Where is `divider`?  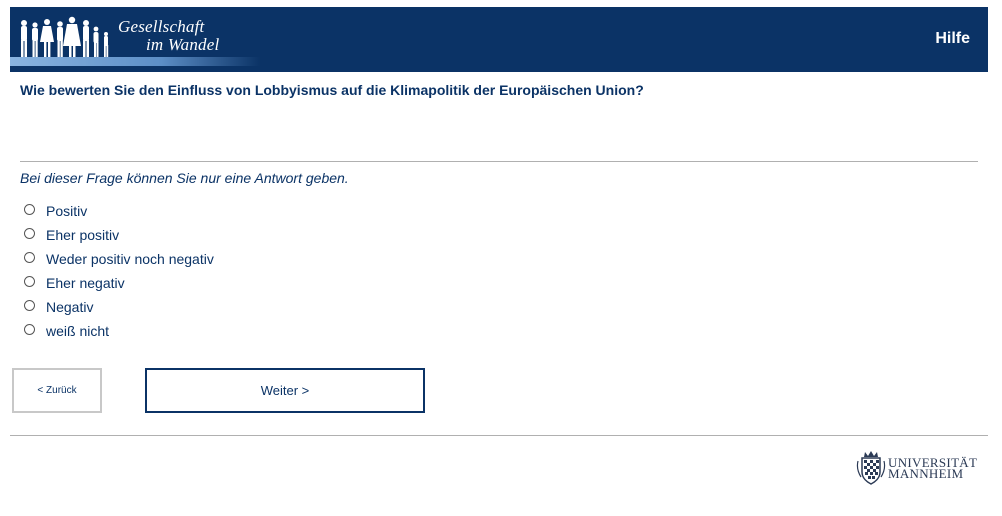
divider is located at coordinates (499, 161).